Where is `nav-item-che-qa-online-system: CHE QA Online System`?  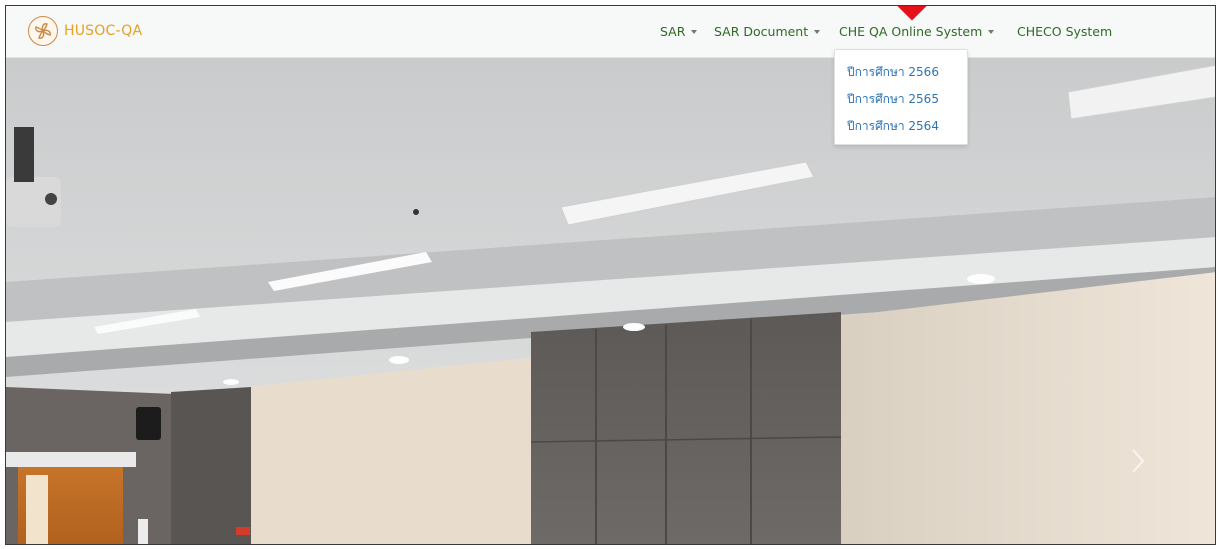 nav-item-che-qa-online-system: CHE QA Online System is located at coordinates (917, 31).